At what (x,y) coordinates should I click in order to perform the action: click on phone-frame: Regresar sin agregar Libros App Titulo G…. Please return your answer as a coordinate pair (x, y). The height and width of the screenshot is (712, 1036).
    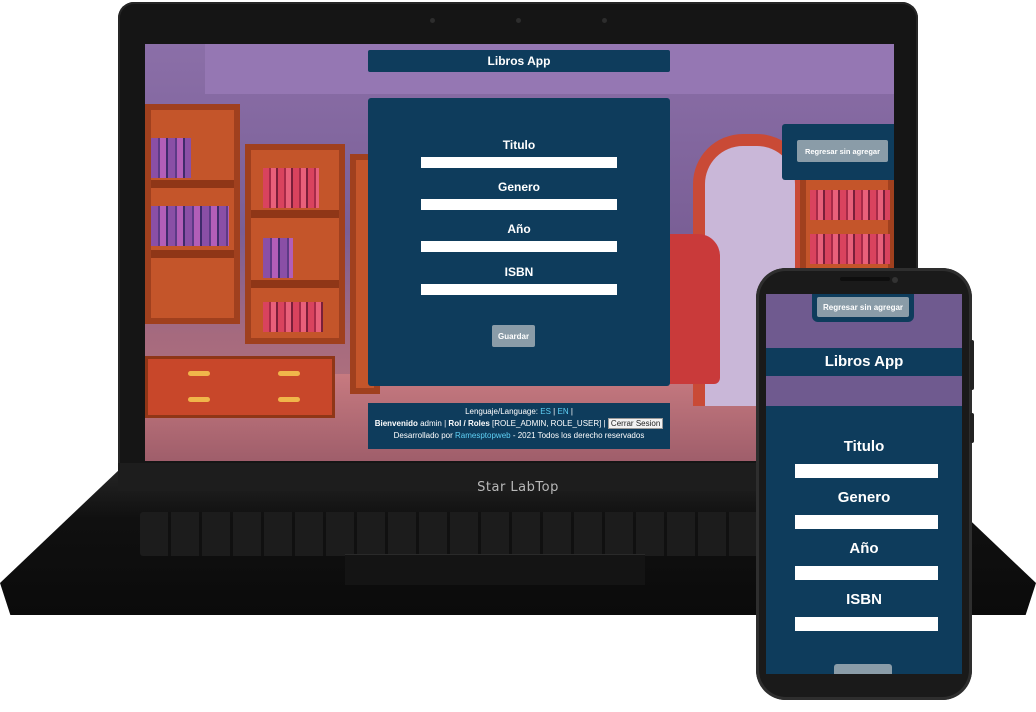
    Looking at the image, I should click on (865, 484).